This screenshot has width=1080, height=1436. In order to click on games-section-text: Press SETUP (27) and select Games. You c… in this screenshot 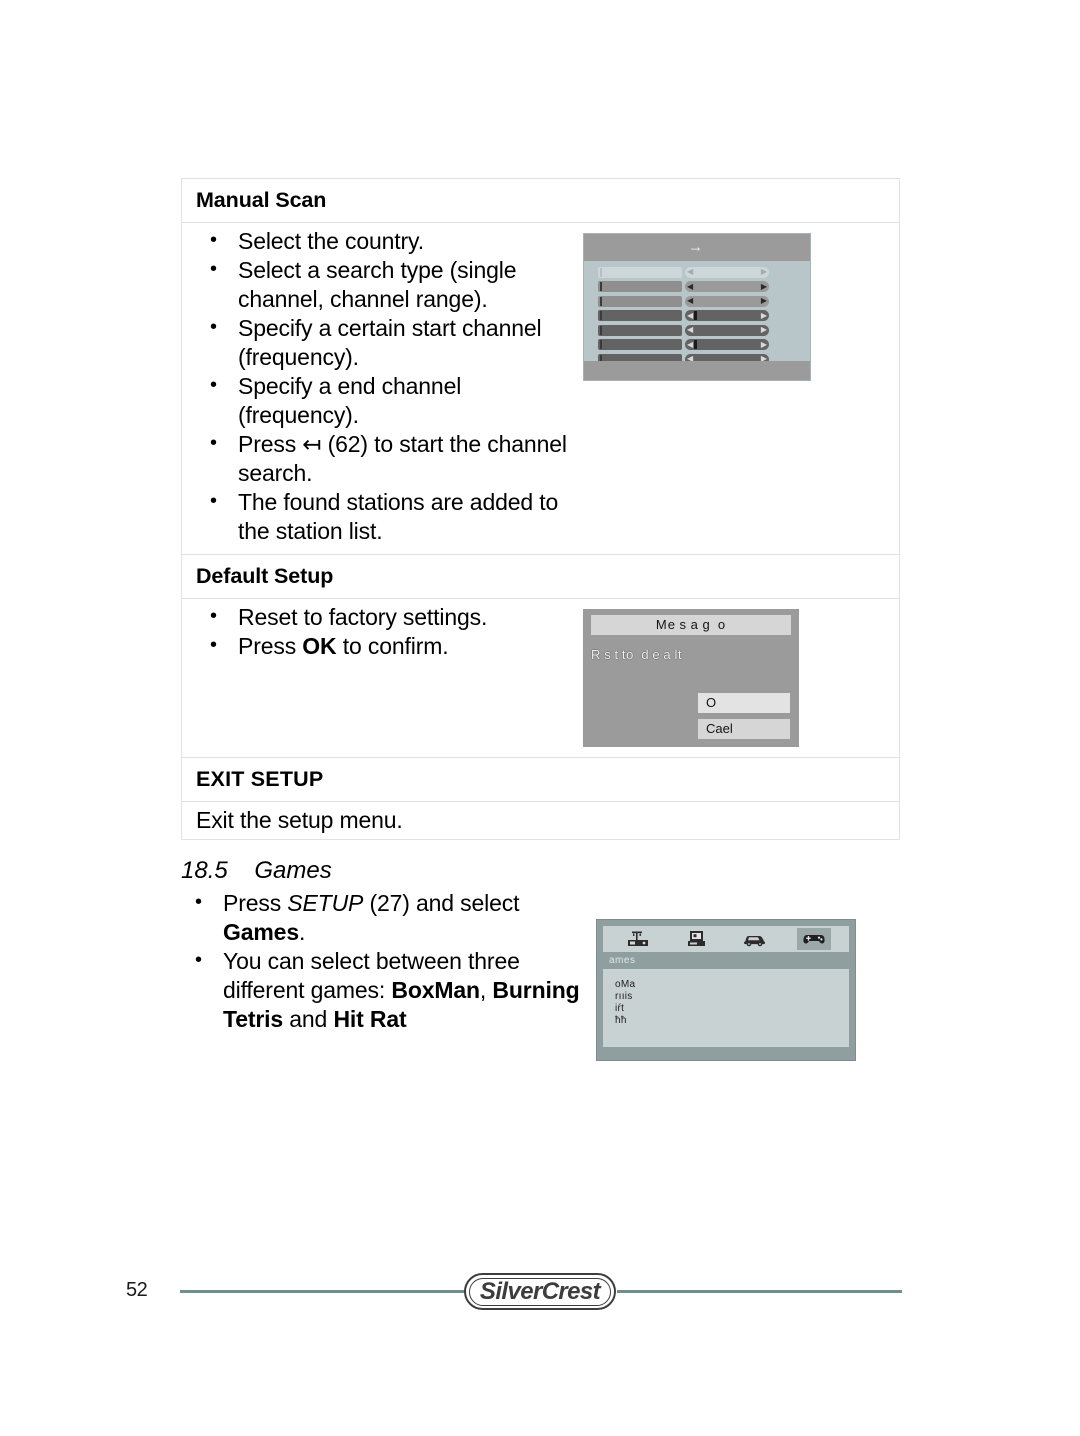, I will do `click(383, 961)`.